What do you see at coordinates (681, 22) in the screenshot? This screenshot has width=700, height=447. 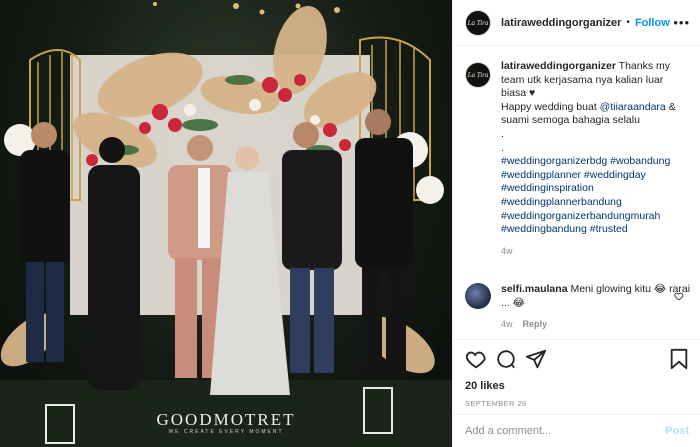 I see `more-options-icon: •••` at bounding box center [681, 22].